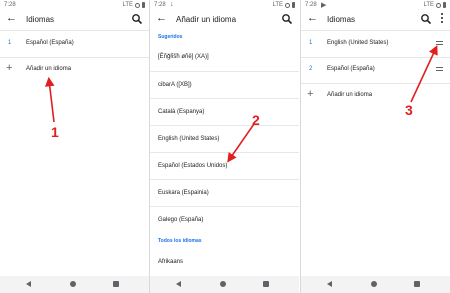 This screenshot has width=450, height=293. Describe the element at coordinates (224, 111) in the screenshot. I see `list-item: Català (Espanya)` at that location.